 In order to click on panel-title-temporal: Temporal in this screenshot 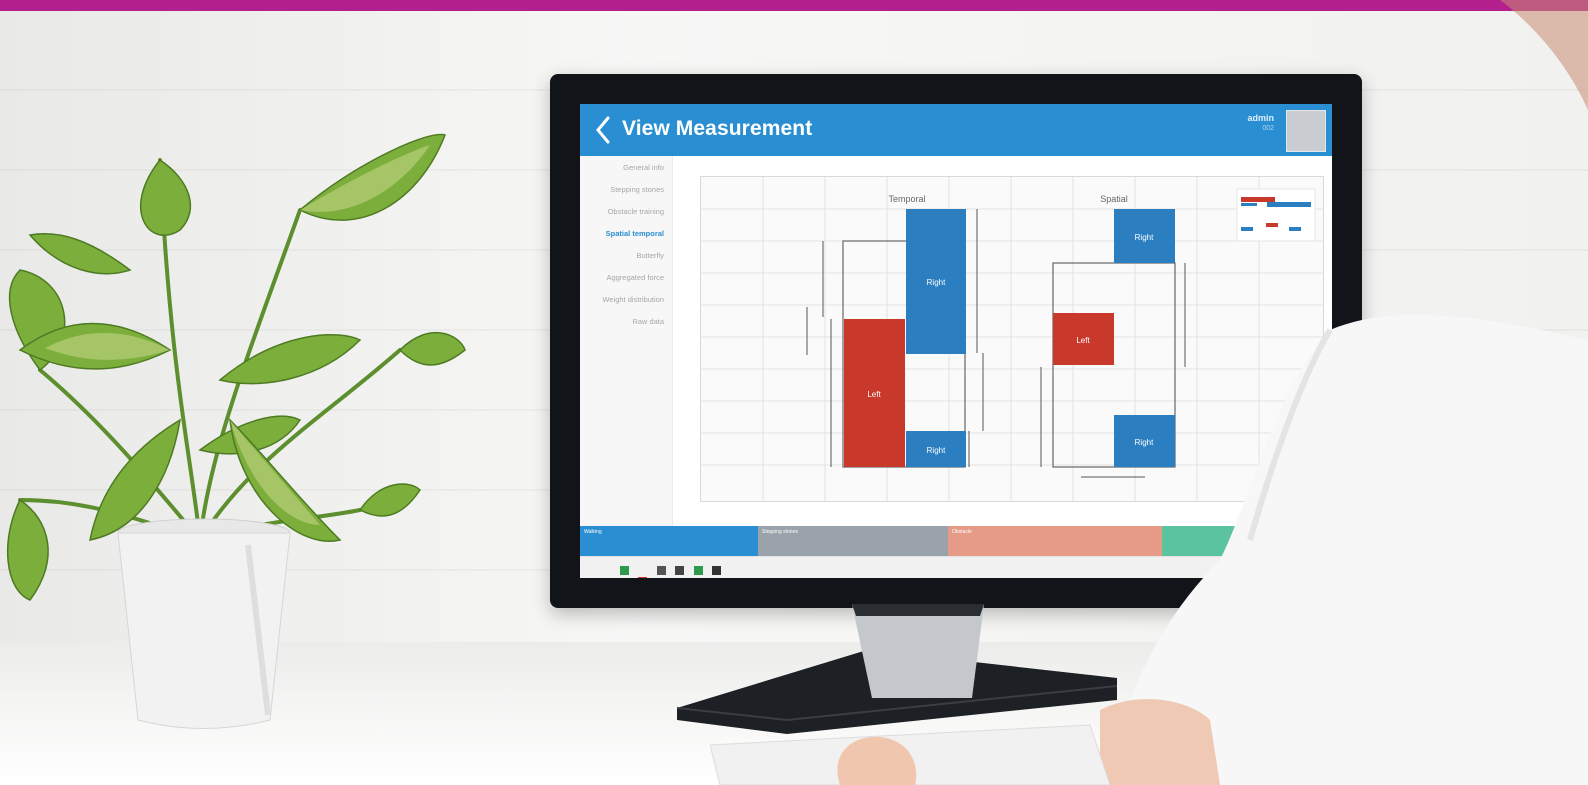, I will do `click(906, 199)`.